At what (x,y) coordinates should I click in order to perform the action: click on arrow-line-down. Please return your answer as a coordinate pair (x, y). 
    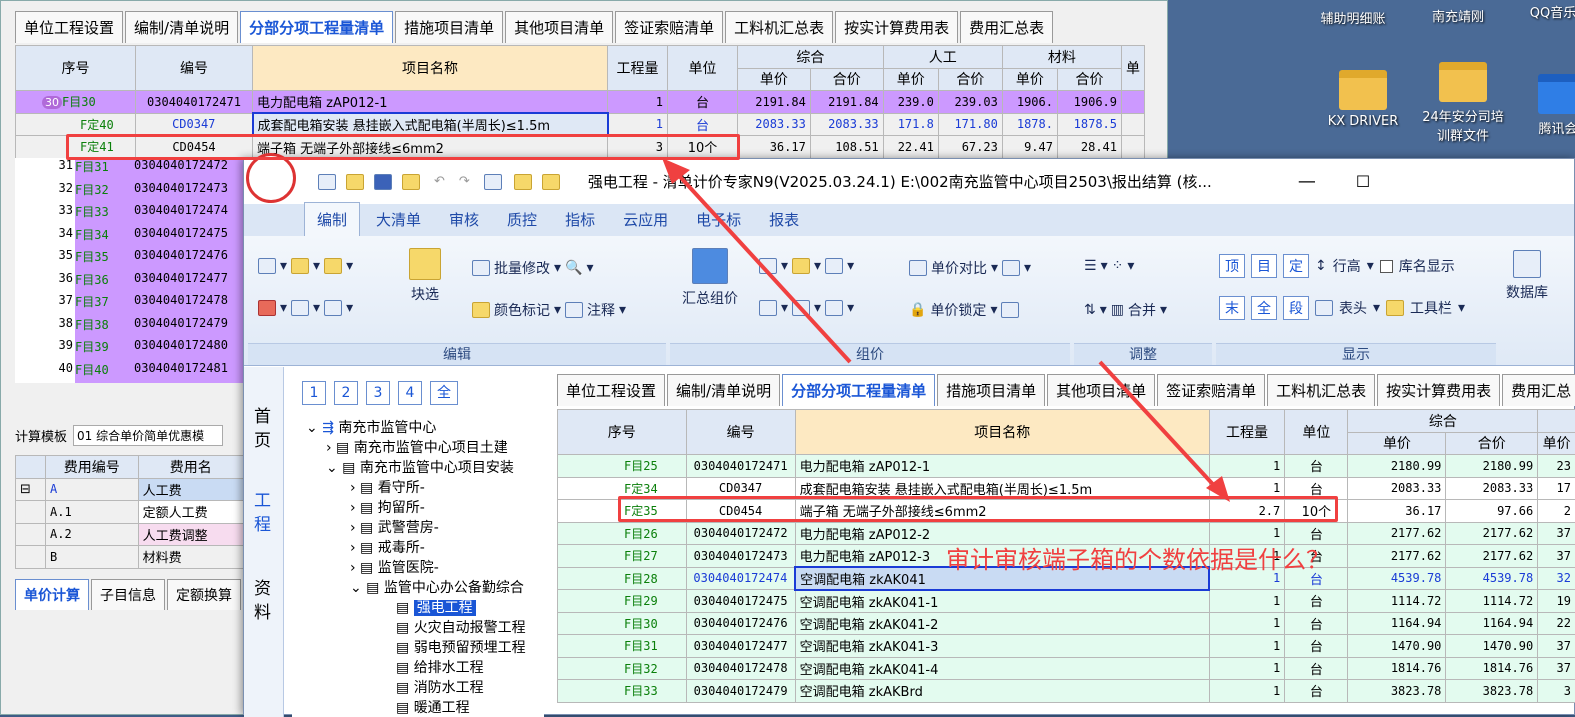
    Looking at the image, I should click on (1160, 427).